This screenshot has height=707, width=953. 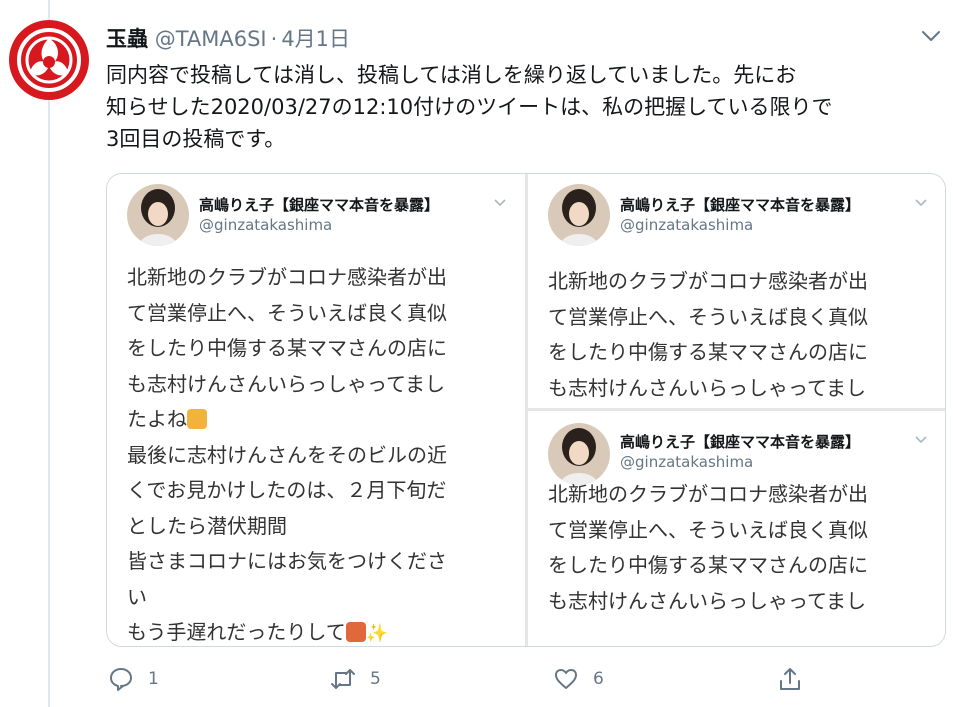 I want to click on embedded-text-line: 最後に志村けんさんをそのビルの近, so click(x=287, y=454).